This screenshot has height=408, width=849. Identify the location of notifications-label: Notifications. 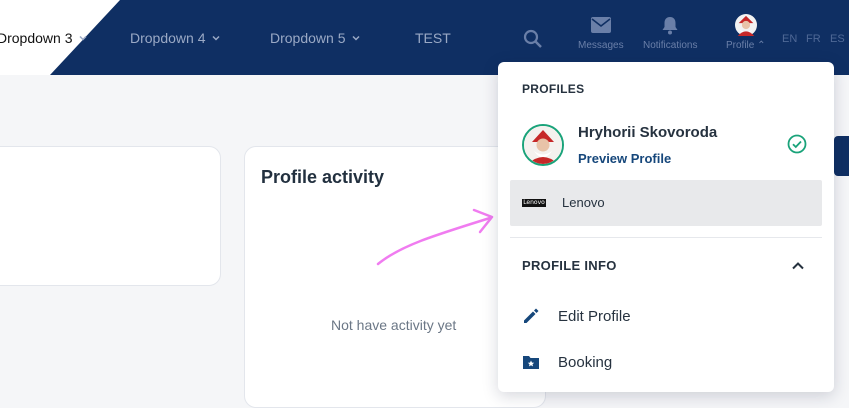
(670, 45).